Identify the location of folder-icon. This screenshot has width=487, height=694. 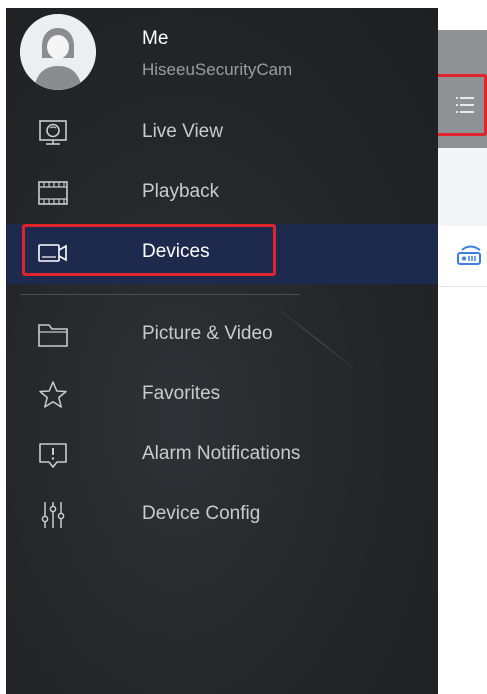
(53, 335).